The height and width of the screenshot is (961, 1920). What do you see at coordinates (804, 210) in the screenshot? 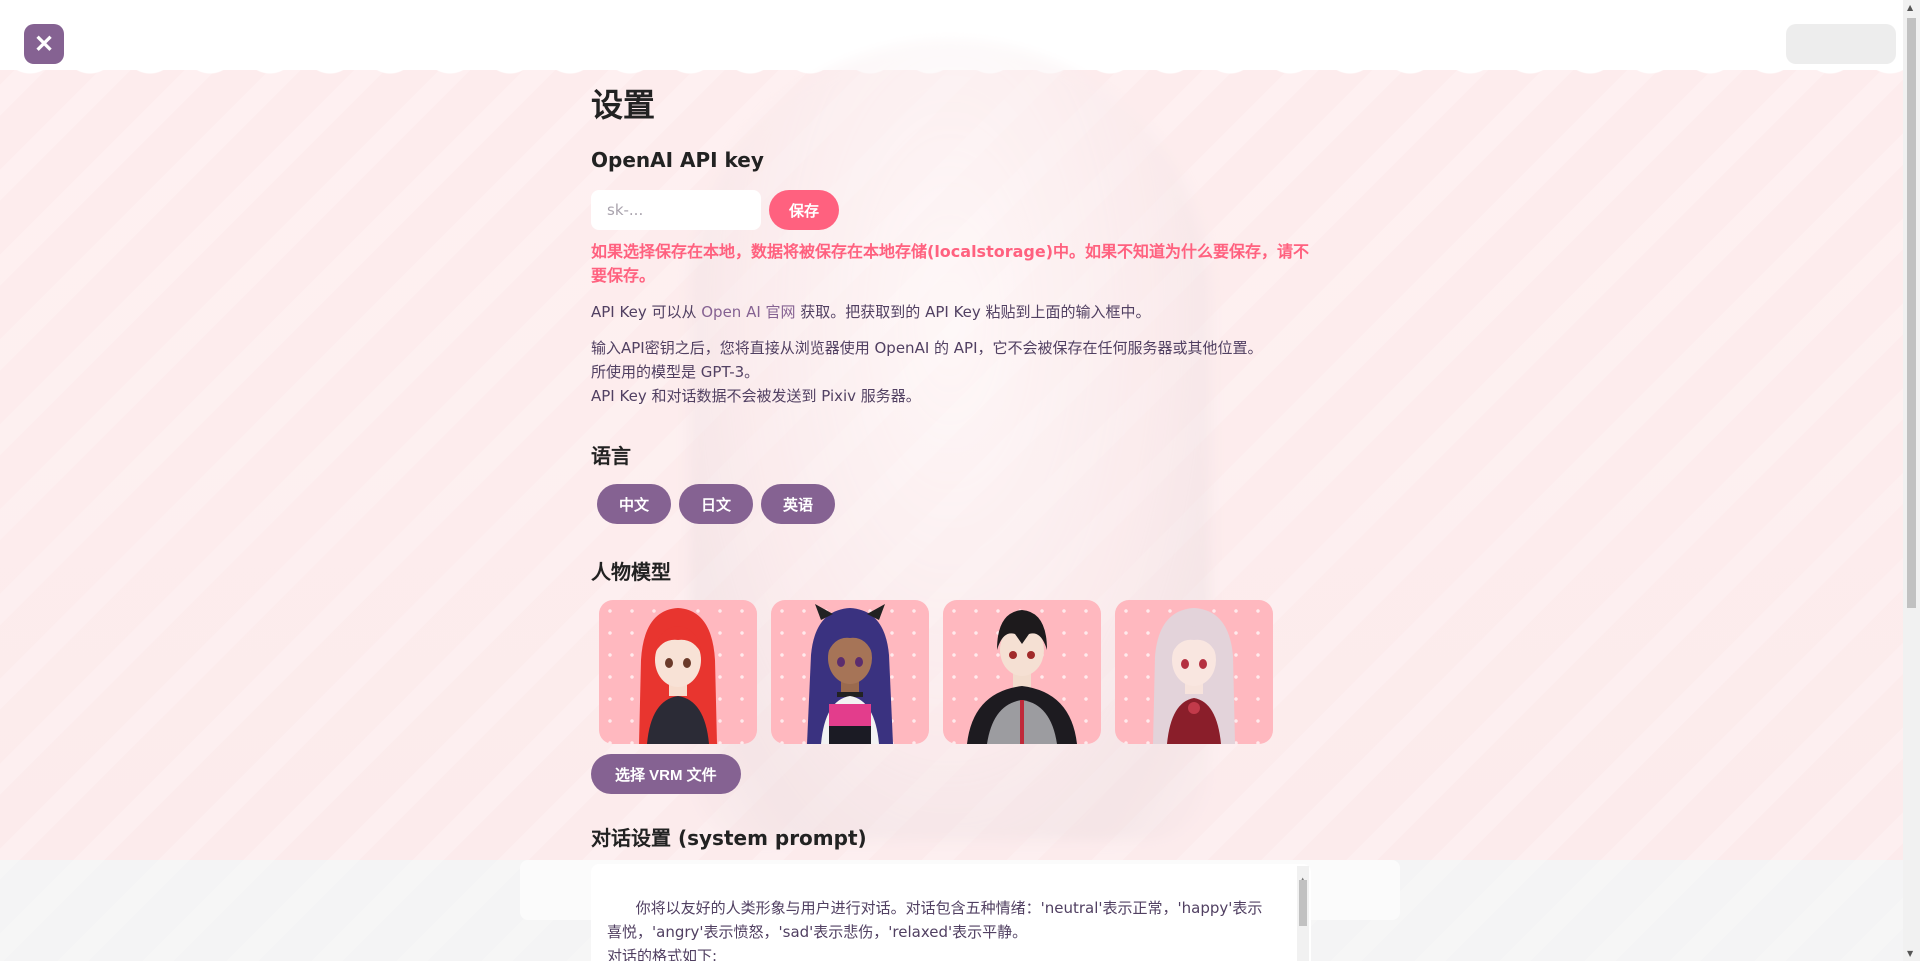
I see `save-button: 保存` at bounding box center [804, 210].